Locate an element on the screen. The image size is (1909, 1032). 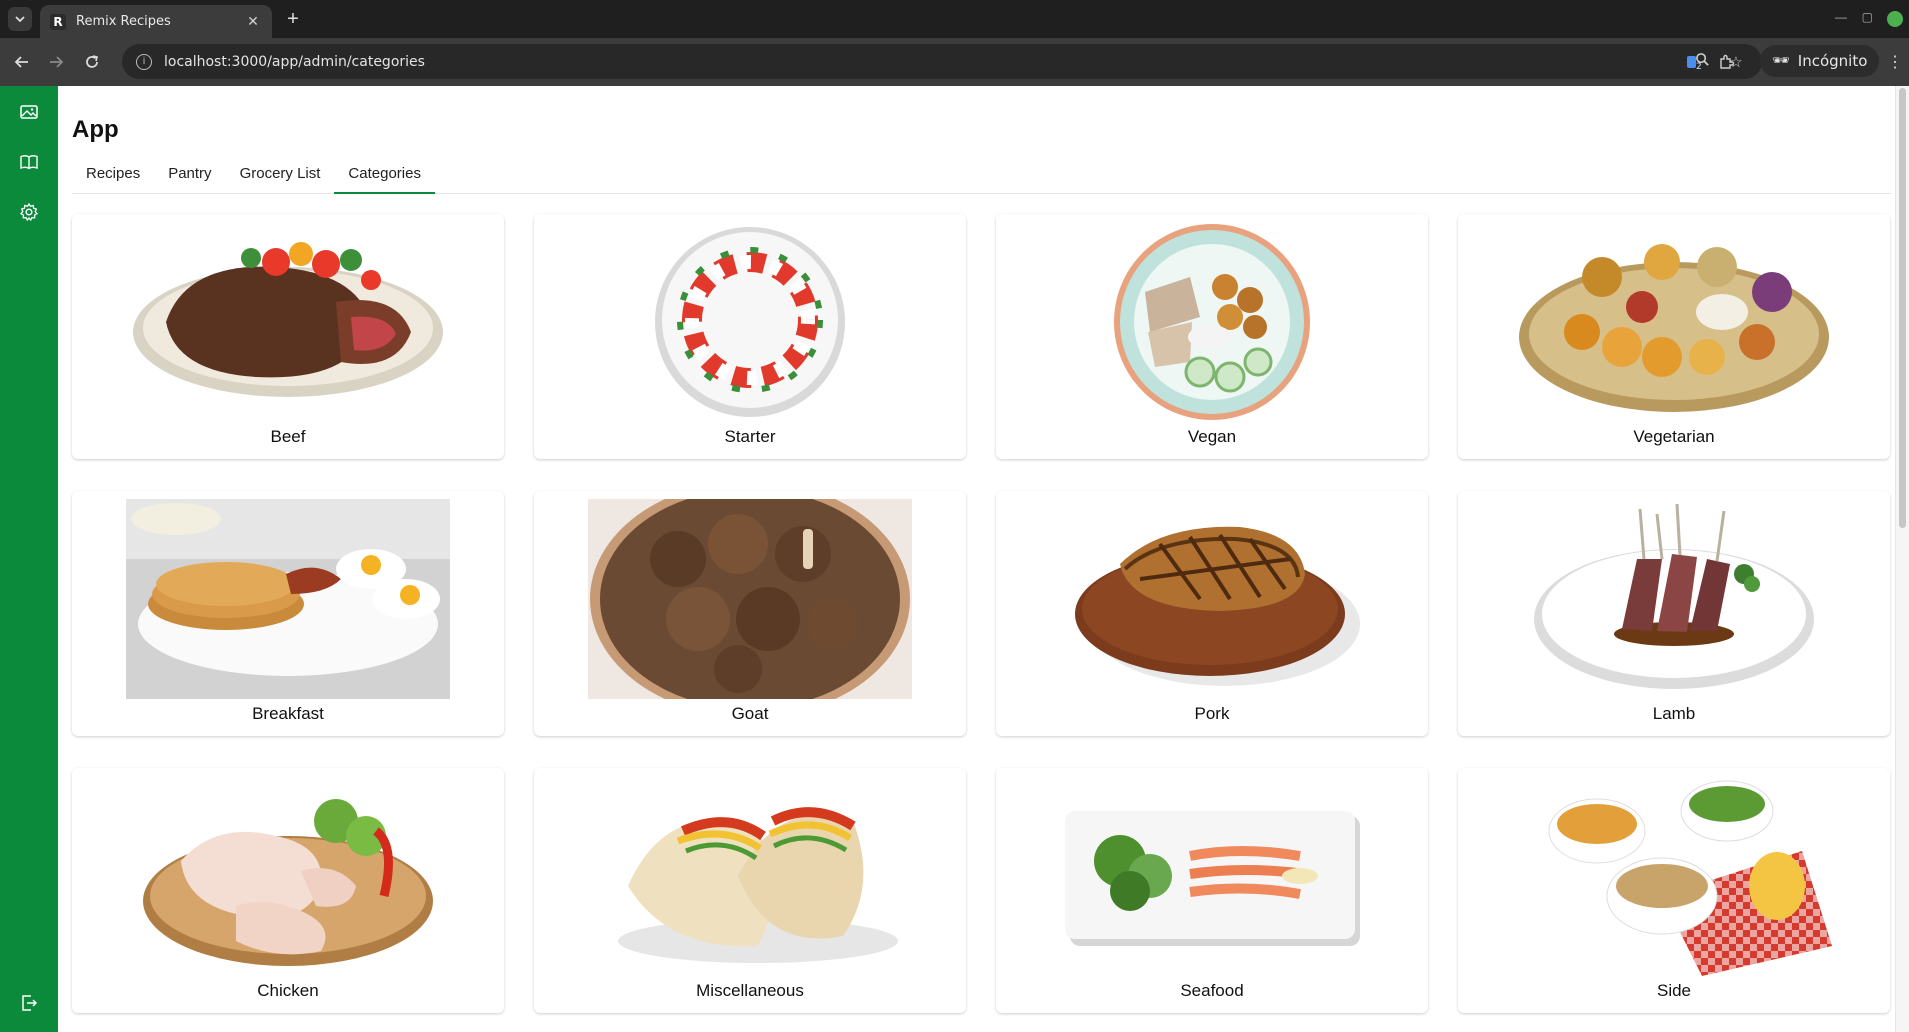
book-icon is located at coordinates (29, 162).